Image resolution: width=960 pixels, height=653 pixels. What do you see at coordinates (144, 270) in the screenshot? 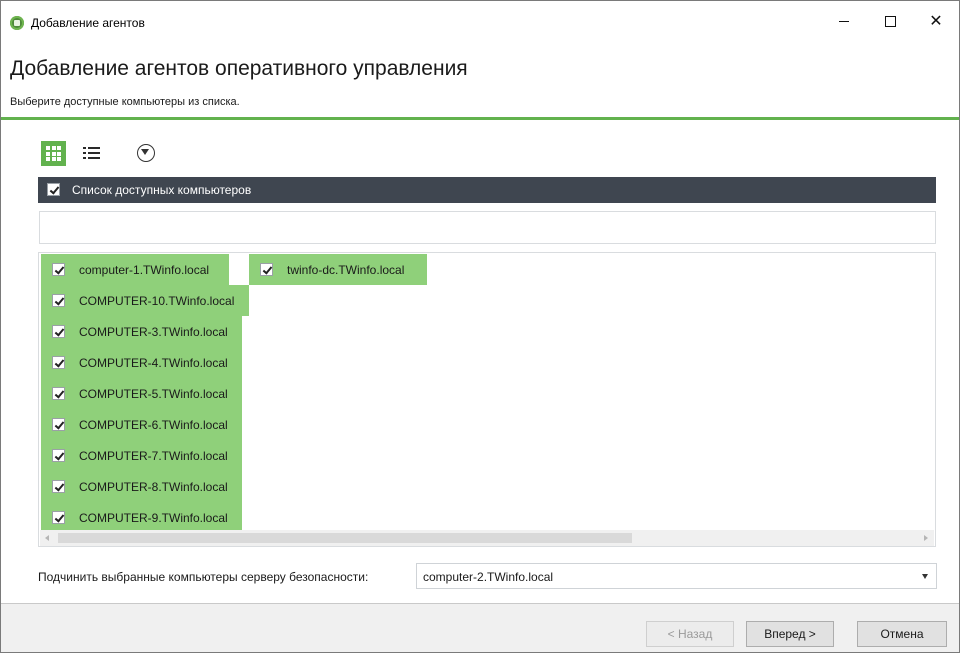
I see `item-label: computer-1.TWinfo.local` at bounding box center [144, 270].